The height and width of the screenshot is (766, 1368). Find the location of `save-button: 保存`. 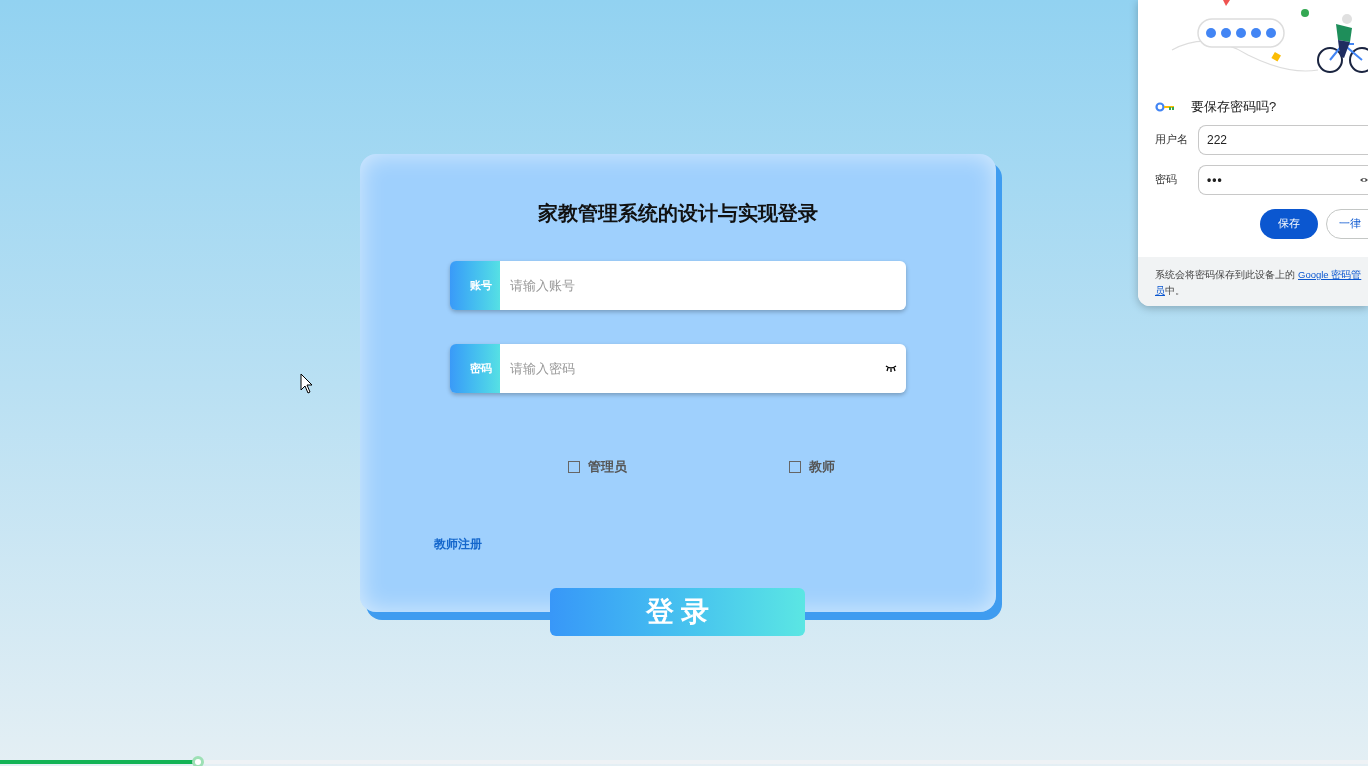

save-button: 保存 is located at coordinates (1289, 223).